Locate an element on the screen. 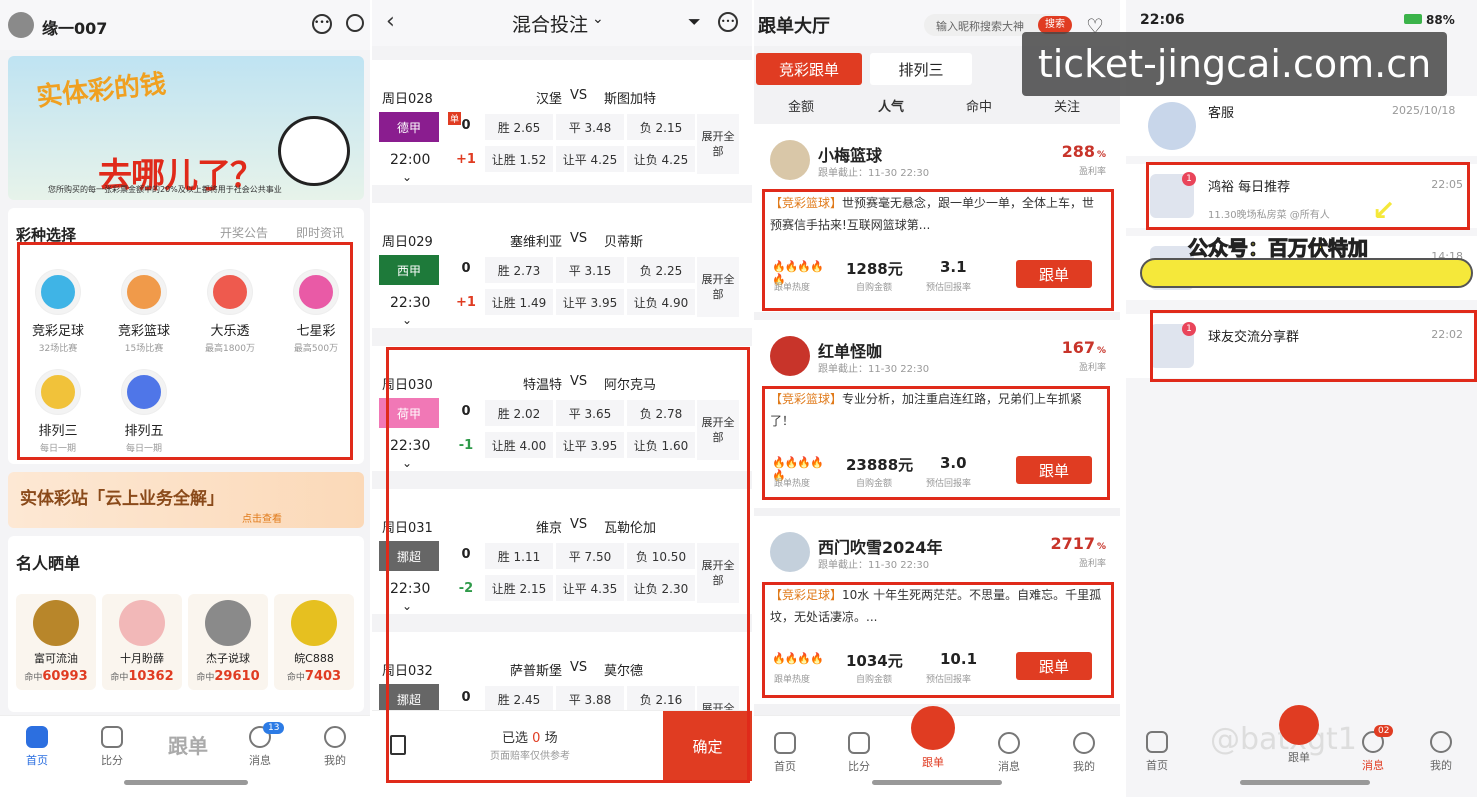 This screenshot has height=797, width=1477. chat-row: 1 鸿裕 每日推荐 22:05 11.30晚场私房菜 @所有人 is located at coordinates (1301, 196).